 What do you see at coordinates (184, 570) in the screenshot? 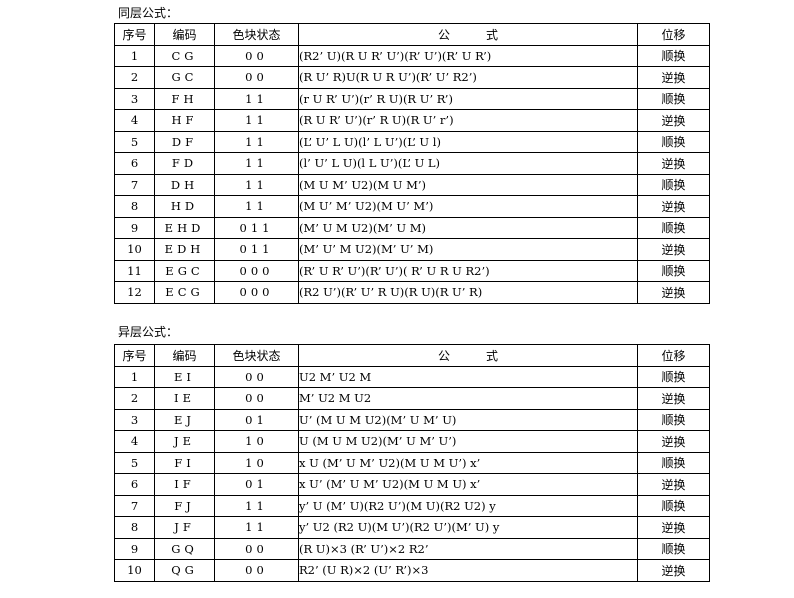
I see `row-code: QG` at bounding box center [184, 570].